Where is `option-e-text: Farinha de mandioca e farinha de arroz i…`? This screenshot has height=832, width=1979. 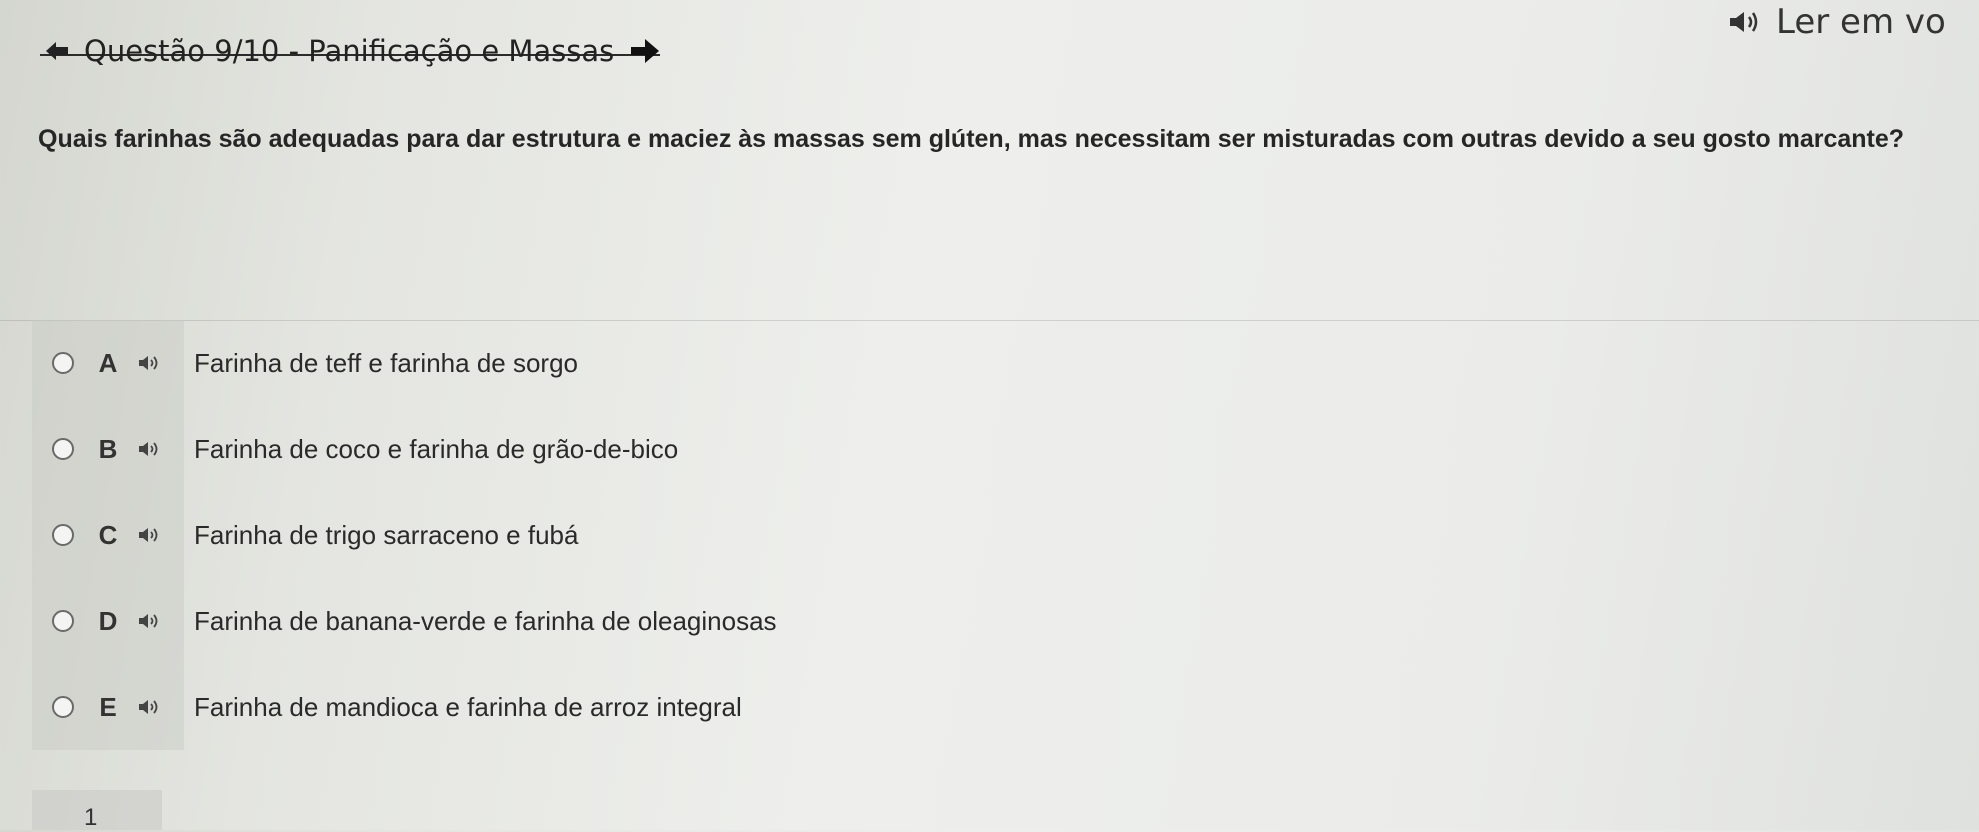
option-e-text: Farinha de mandioca e farinha de arroz i… is located at coordinates (468, 707).